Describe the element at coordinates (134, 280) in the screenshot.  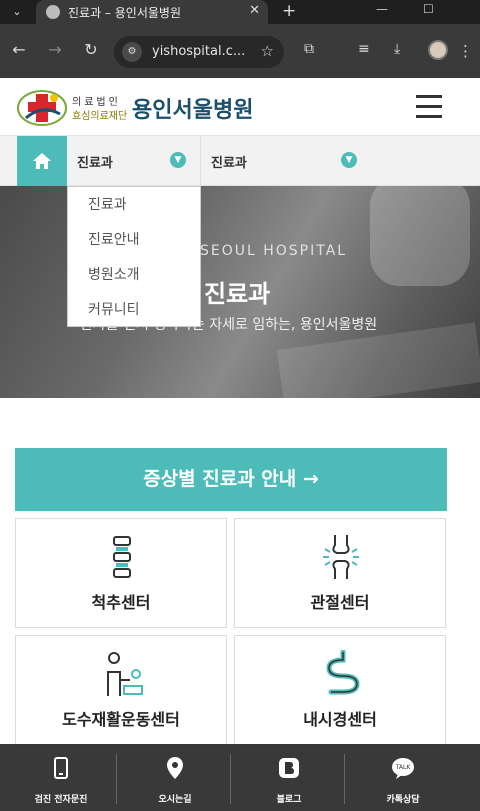
I see `dropdown-item: 병원소개` at that location.